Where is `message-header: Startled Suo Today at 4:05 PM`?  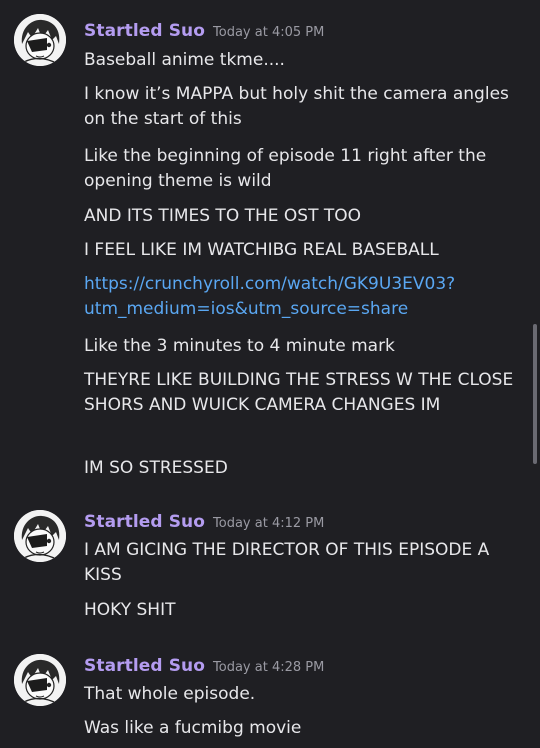 message-header: Startled Suo Today at 4:05 PM is located at coordinates (204, 36).